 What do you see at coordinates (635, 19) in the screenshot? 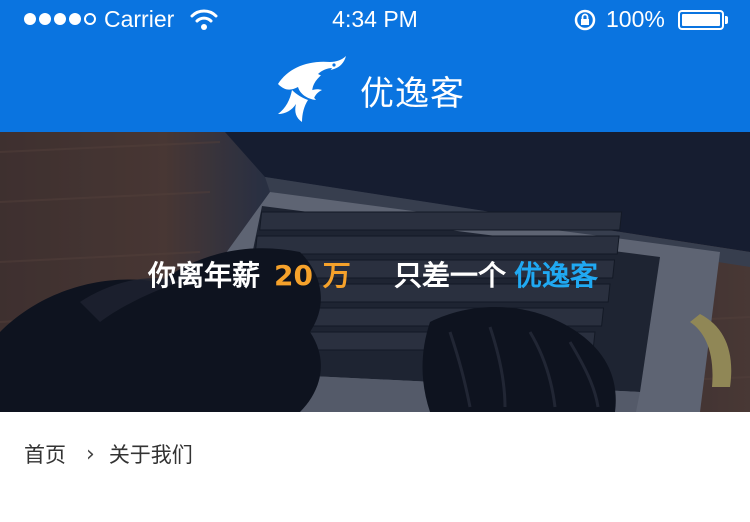
I see `battery-percentage: 100%` at bounding box center [635, 19].